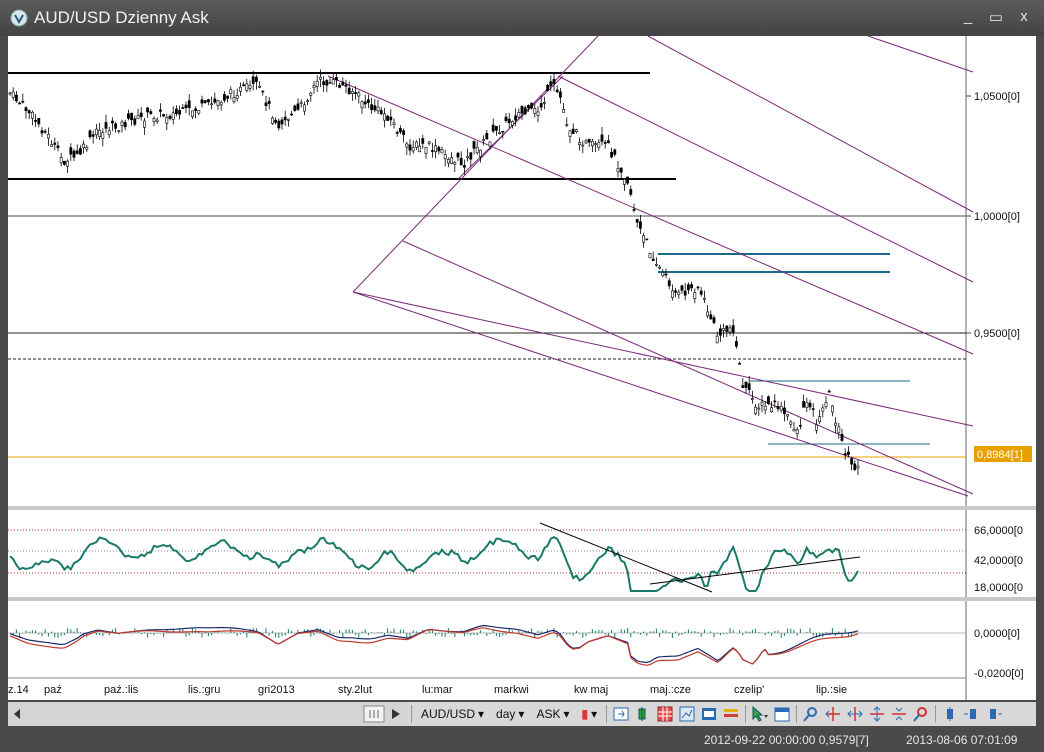  I want to click on time-label: gri2013, so click(276, 690).